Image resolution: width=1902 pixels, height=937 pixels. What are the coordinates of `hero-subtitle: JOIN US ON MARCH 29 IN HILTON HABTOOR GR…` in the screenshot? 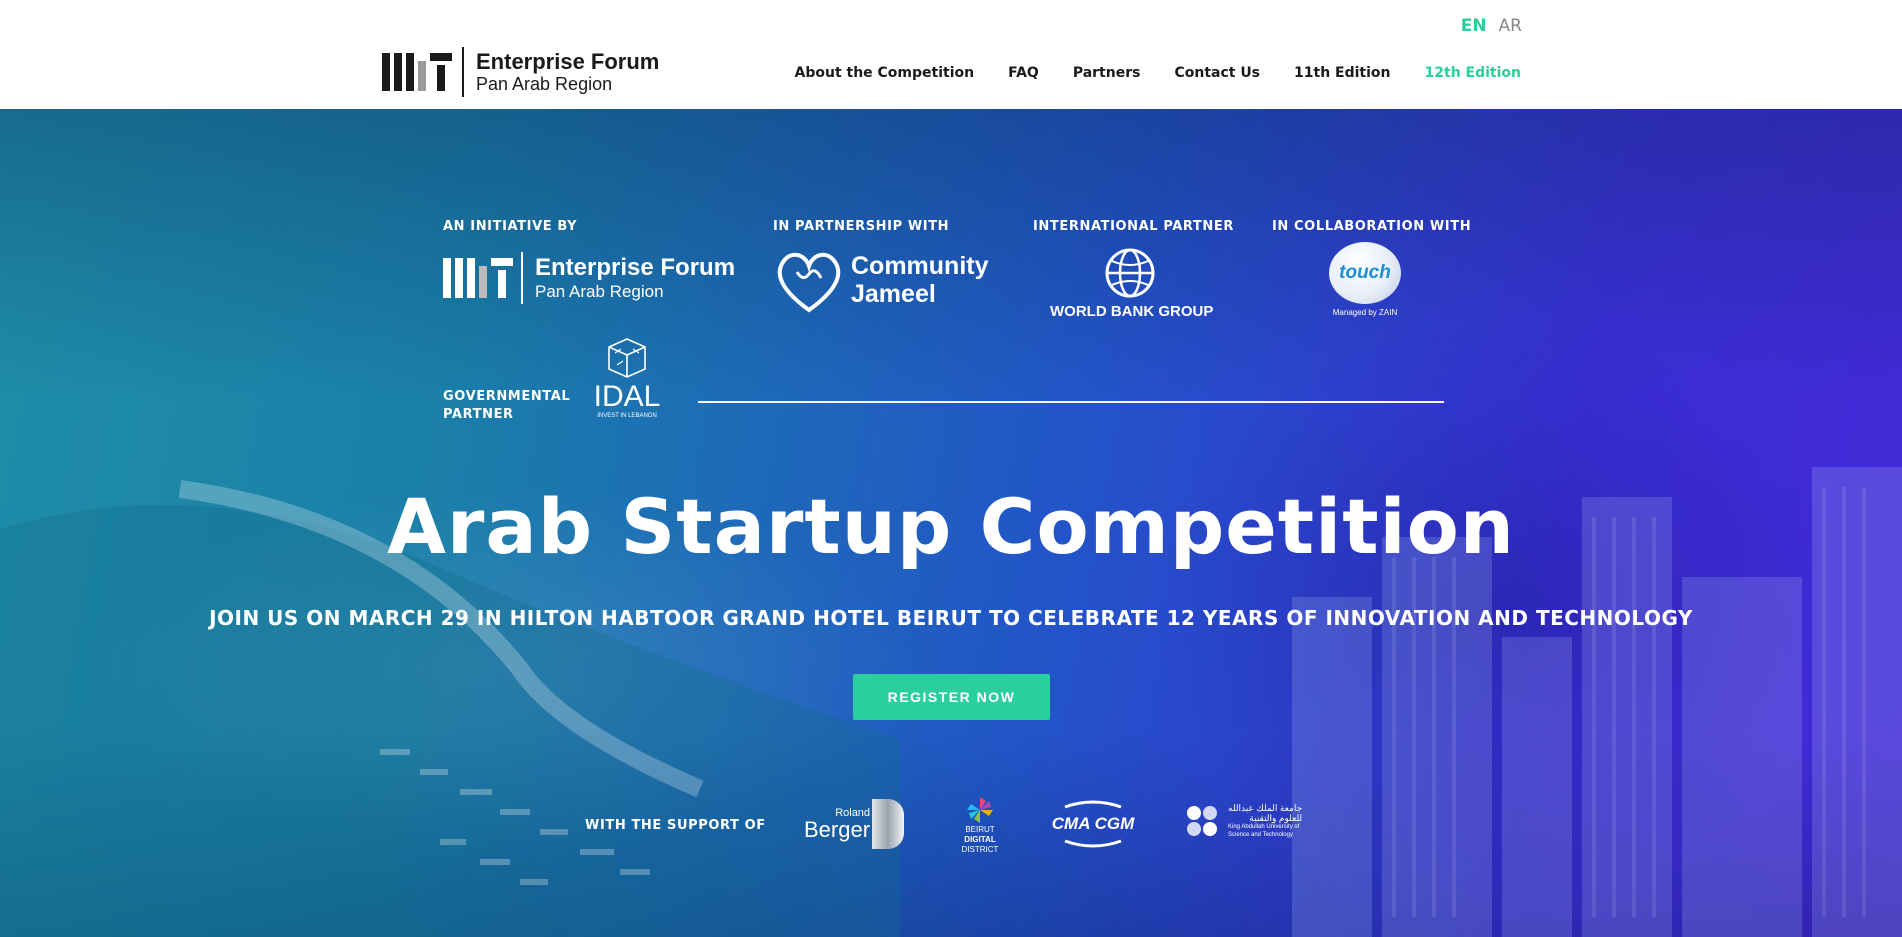 It's located at (951, 618).